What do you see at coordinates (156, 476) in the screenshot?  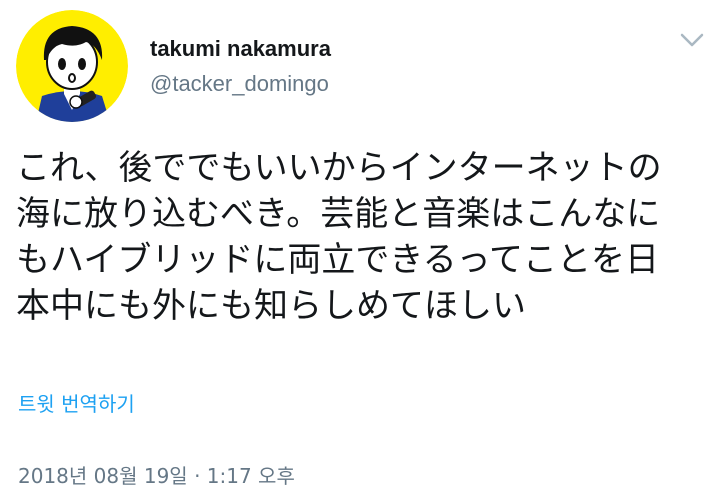 I see `tweet-timestamp: 2018년 08월 19일 · 1:17 오후` at bounding box center [156, 476].